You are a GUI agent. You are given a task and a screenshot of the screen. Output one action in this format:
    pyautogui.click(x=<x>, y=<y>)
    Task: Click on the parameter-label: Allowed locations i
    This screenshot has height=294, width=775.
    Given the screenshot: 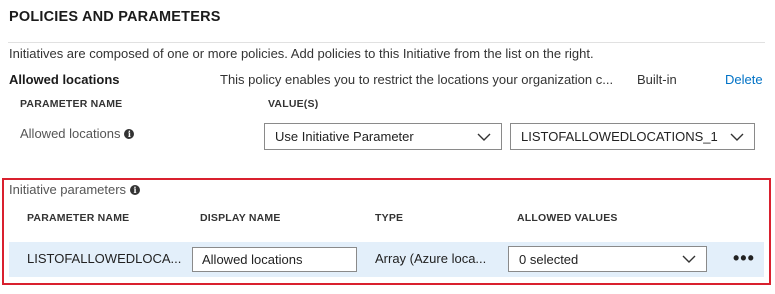 What is the action you would take?
    pyautogui.click(x=77, y=133)
    